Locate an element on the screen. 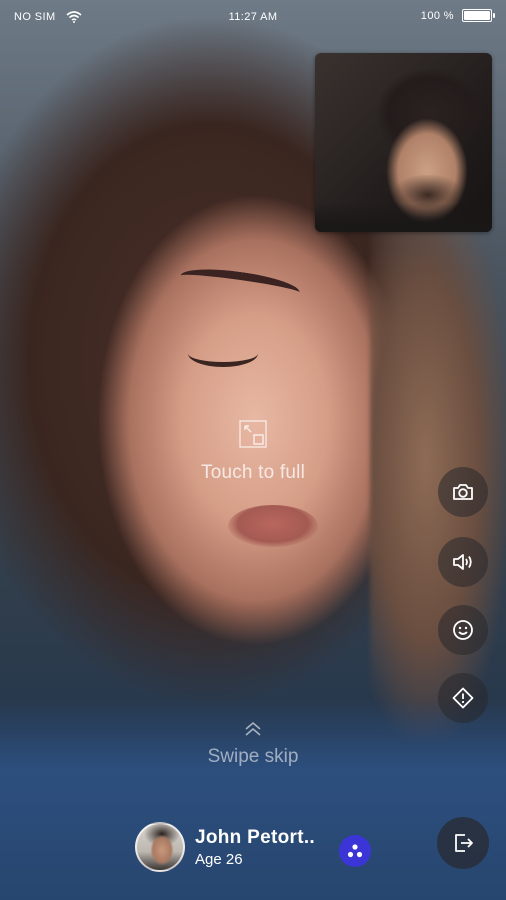 This screenshot has width=506, height=900. report-button is located at coordinates (463, 698).